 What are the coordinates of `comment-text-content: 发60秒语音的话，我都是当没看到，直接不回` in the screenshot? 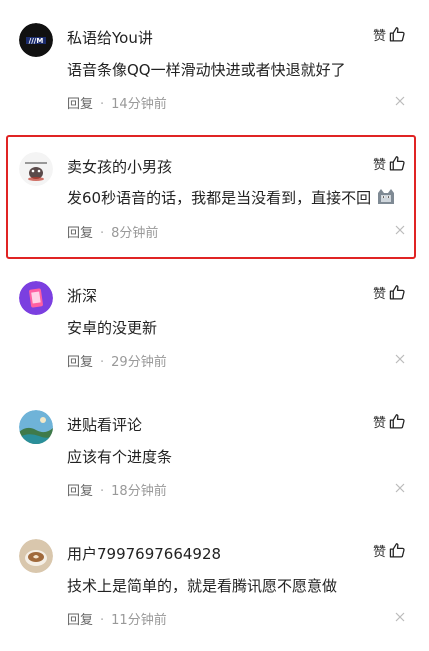 It's located at (219, 198).